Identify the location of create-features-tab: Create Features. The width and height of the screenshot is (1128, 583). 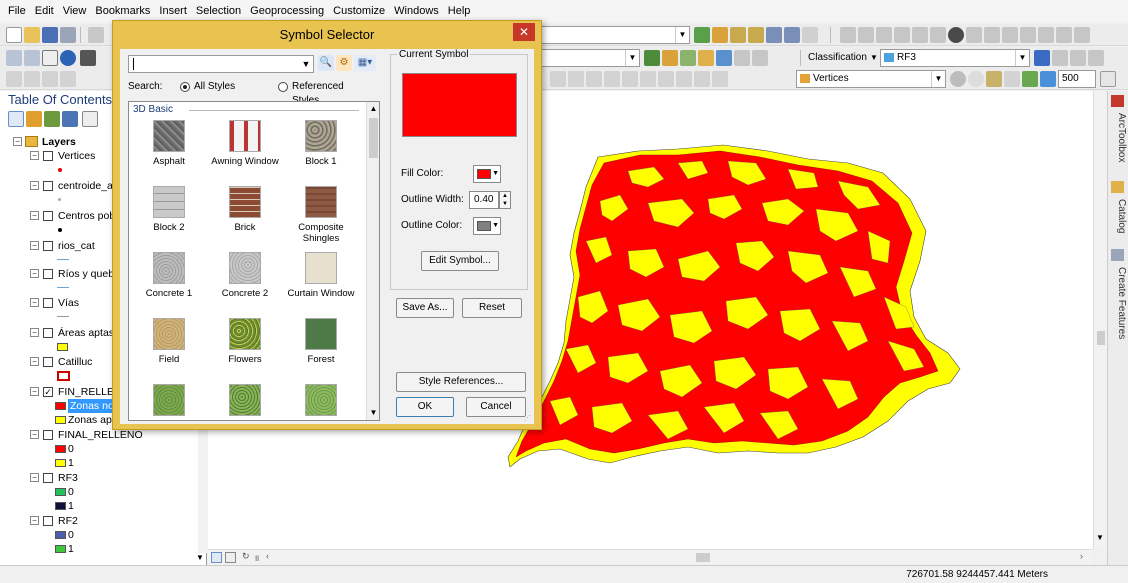
(1118, 299).